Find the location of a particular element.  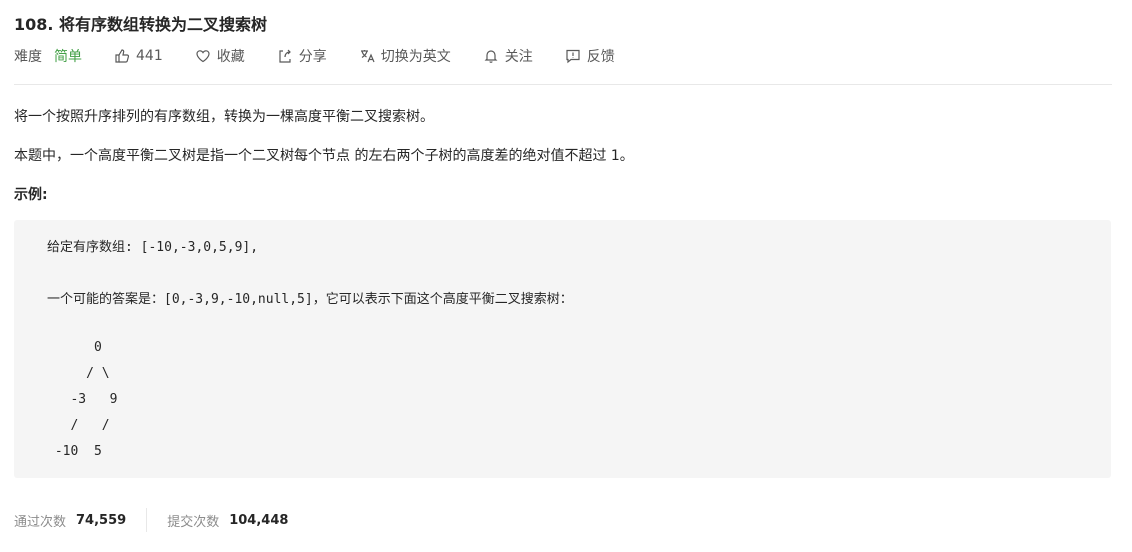

problem-meta-bar: 难度 简单 441 收藏 分享 切换为英文 关注 反馈 is located at coordinates (330, 56).